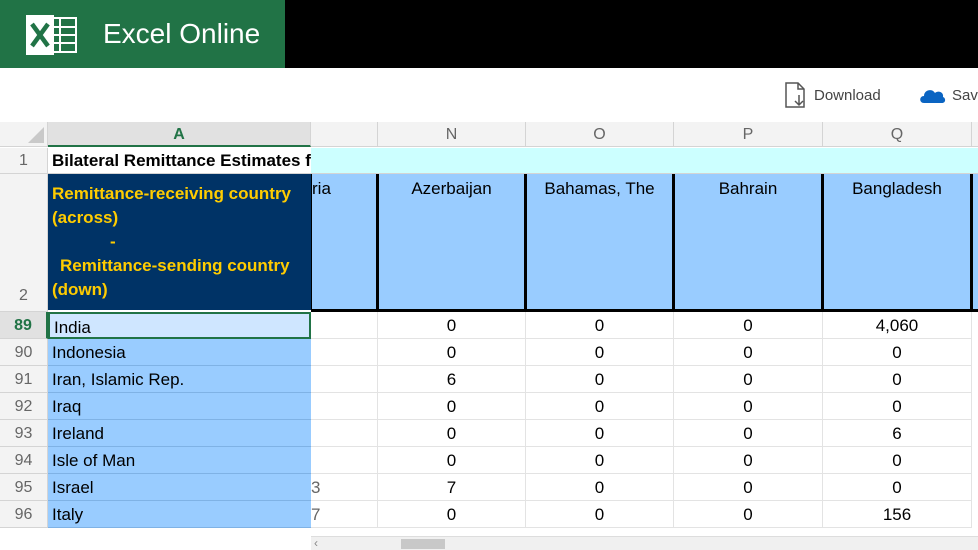 The image size is (978, 550). Describe the element at coordinates (24, 243) in the screenshot. I see `row-header-2: 2` at that location.